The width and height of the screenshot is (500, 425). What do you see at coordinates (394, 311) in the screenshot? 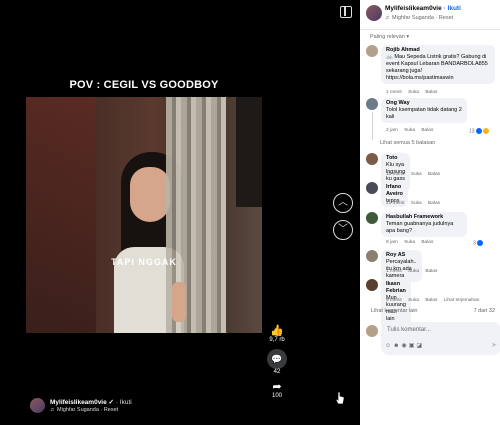
I see `more-comments-link: Lihat komentar lain` at bounding box center [394, 311].